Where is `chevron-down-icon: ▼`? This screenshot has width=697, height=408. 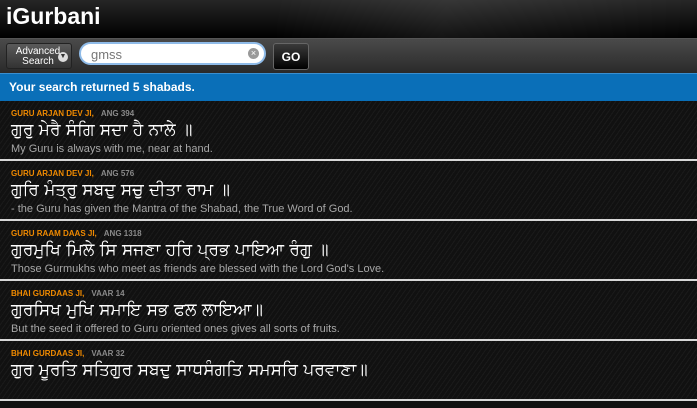
chevron-down-icon: ▼ is located at coordinates (63, 57).